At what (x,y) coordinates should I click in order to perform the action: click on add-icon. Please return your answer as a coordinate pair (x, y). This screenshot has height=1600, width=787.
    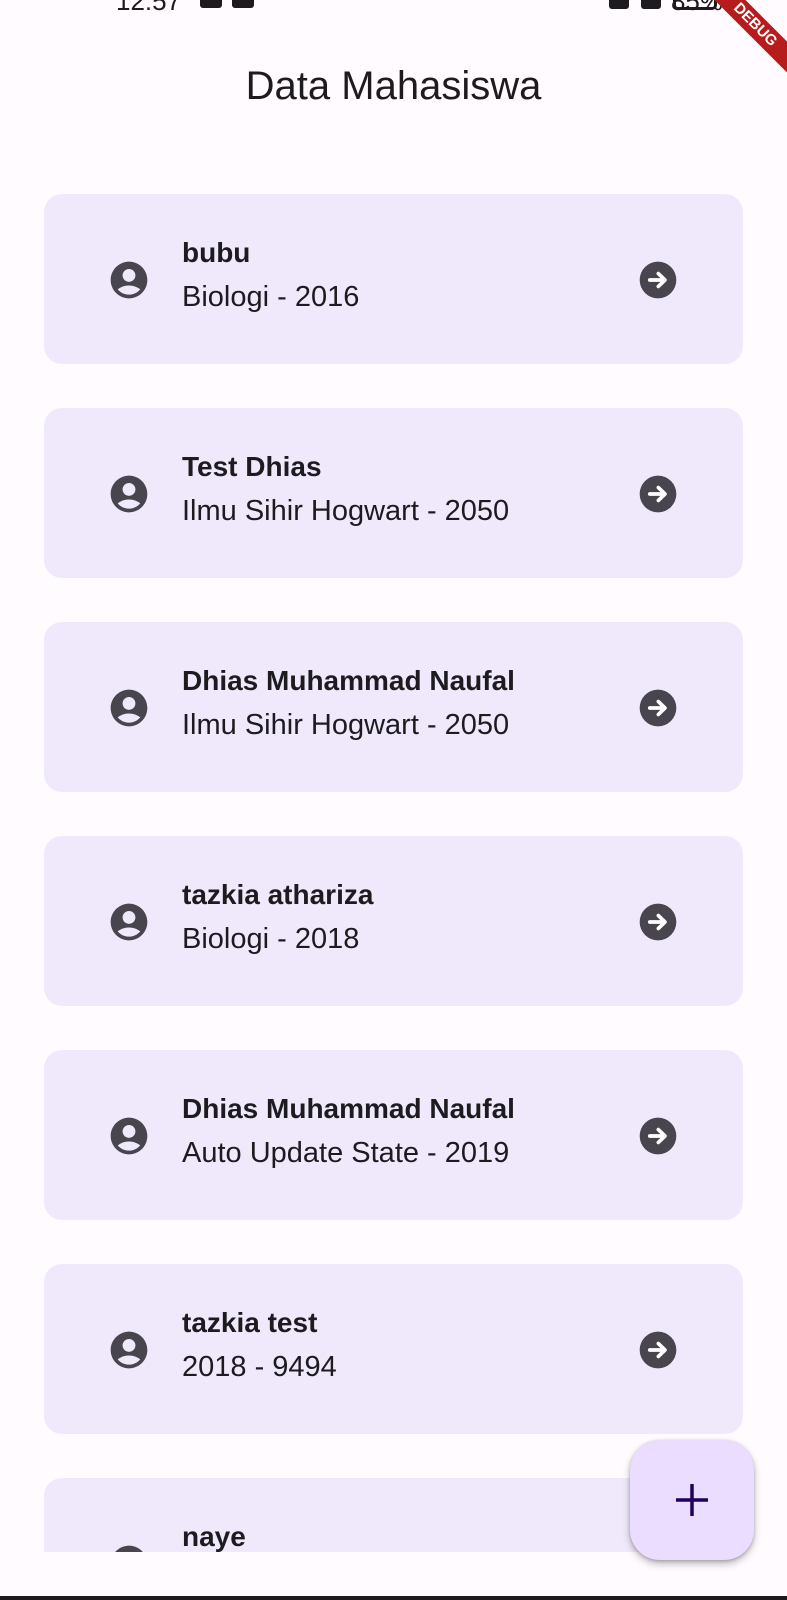
    Looking at the image, I should click on (692, 1500).